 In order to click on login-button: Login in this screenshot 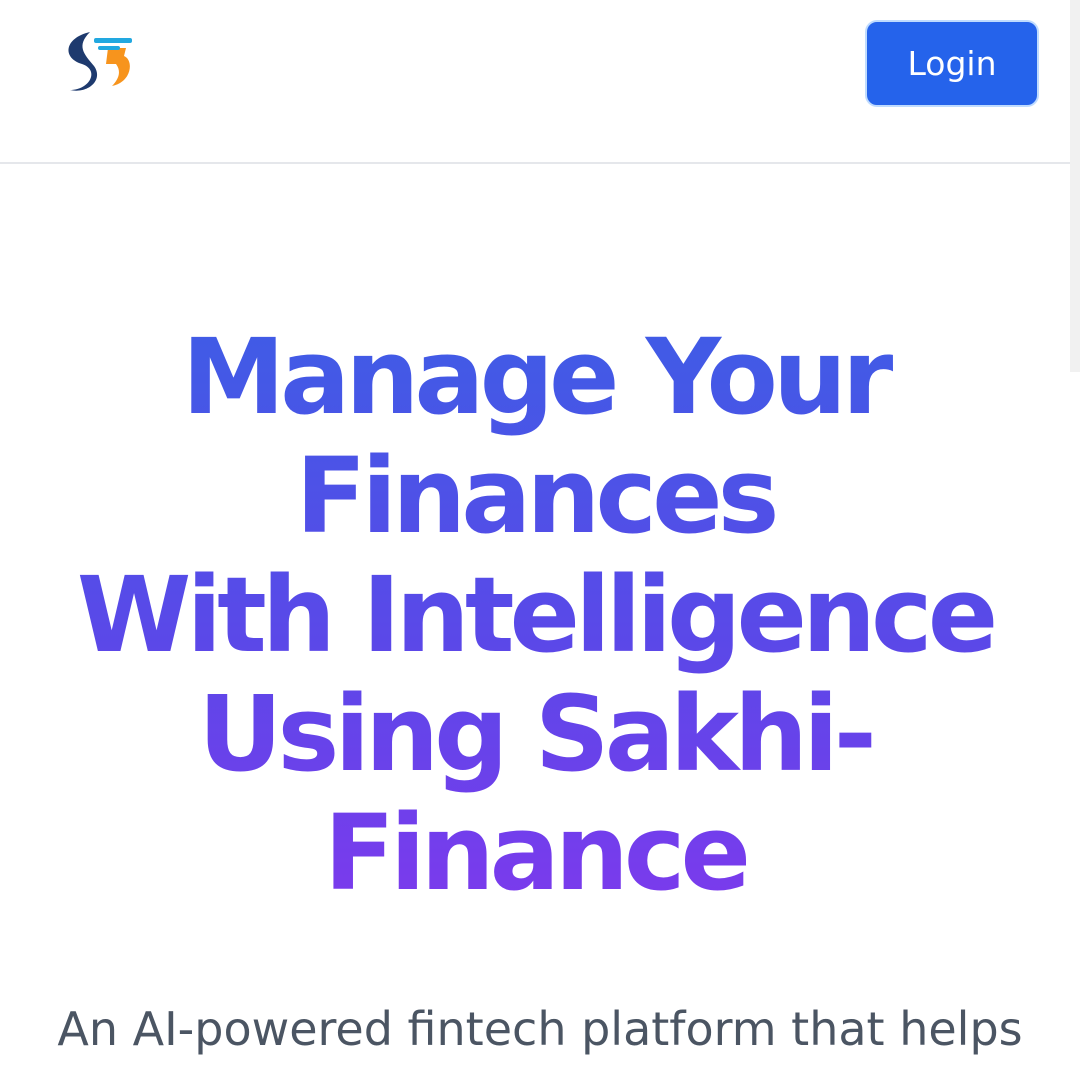, I will do `click(952, 63)`.